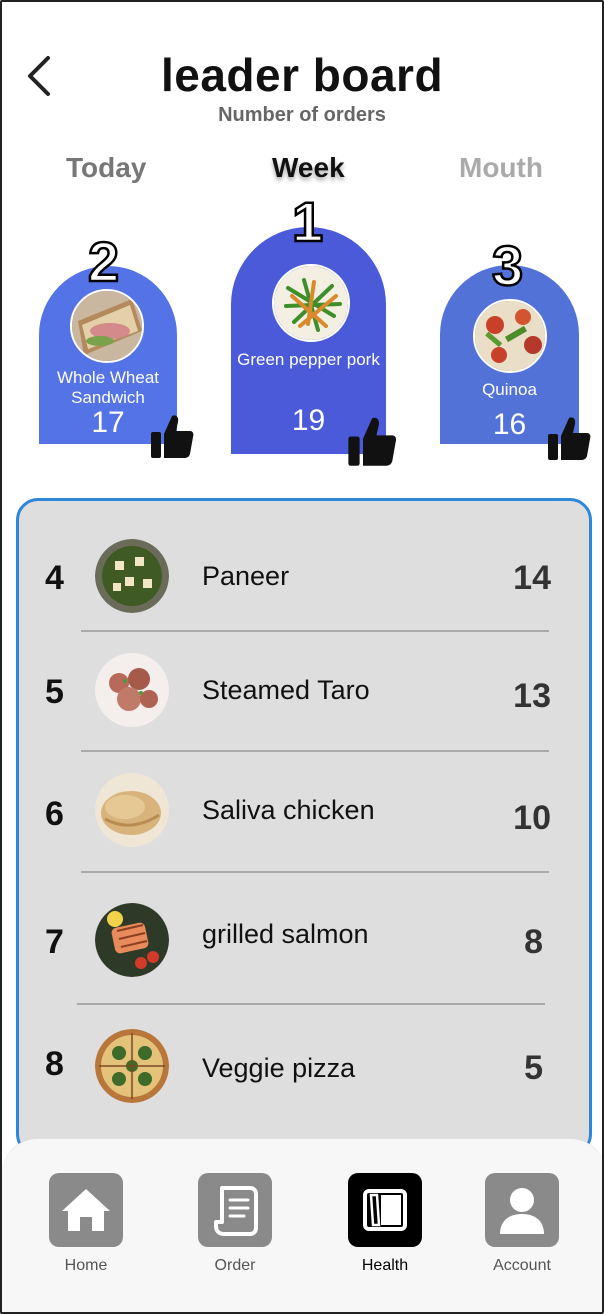  I want to click on nav-account: Account, so click(522, 1224).